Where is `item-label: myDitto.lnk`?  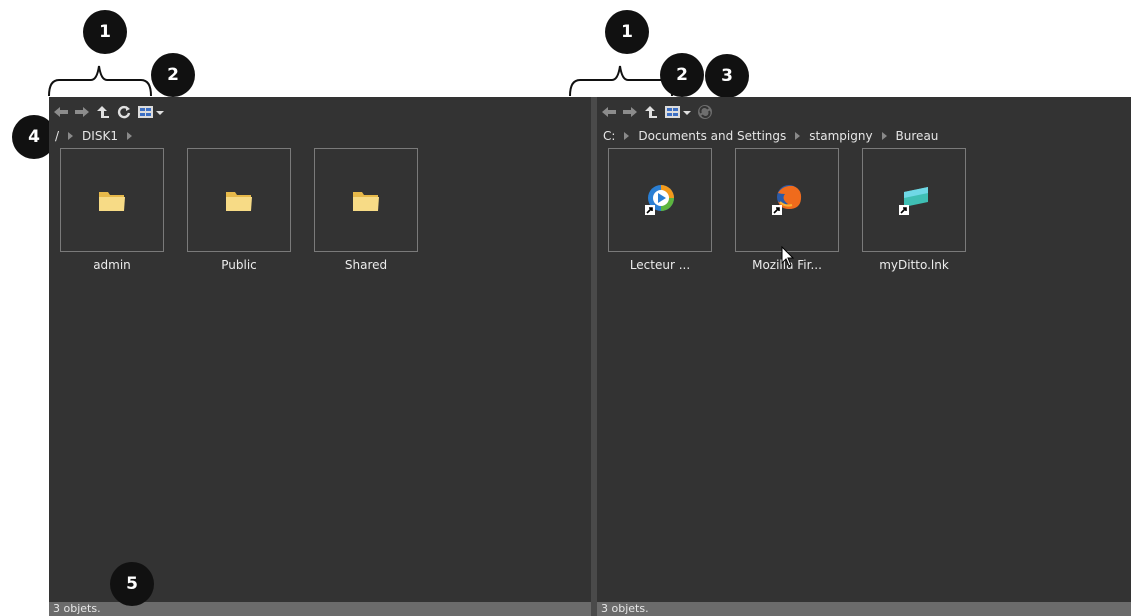 item-label: myDitto.lnk is located at coordinates (914, 265).